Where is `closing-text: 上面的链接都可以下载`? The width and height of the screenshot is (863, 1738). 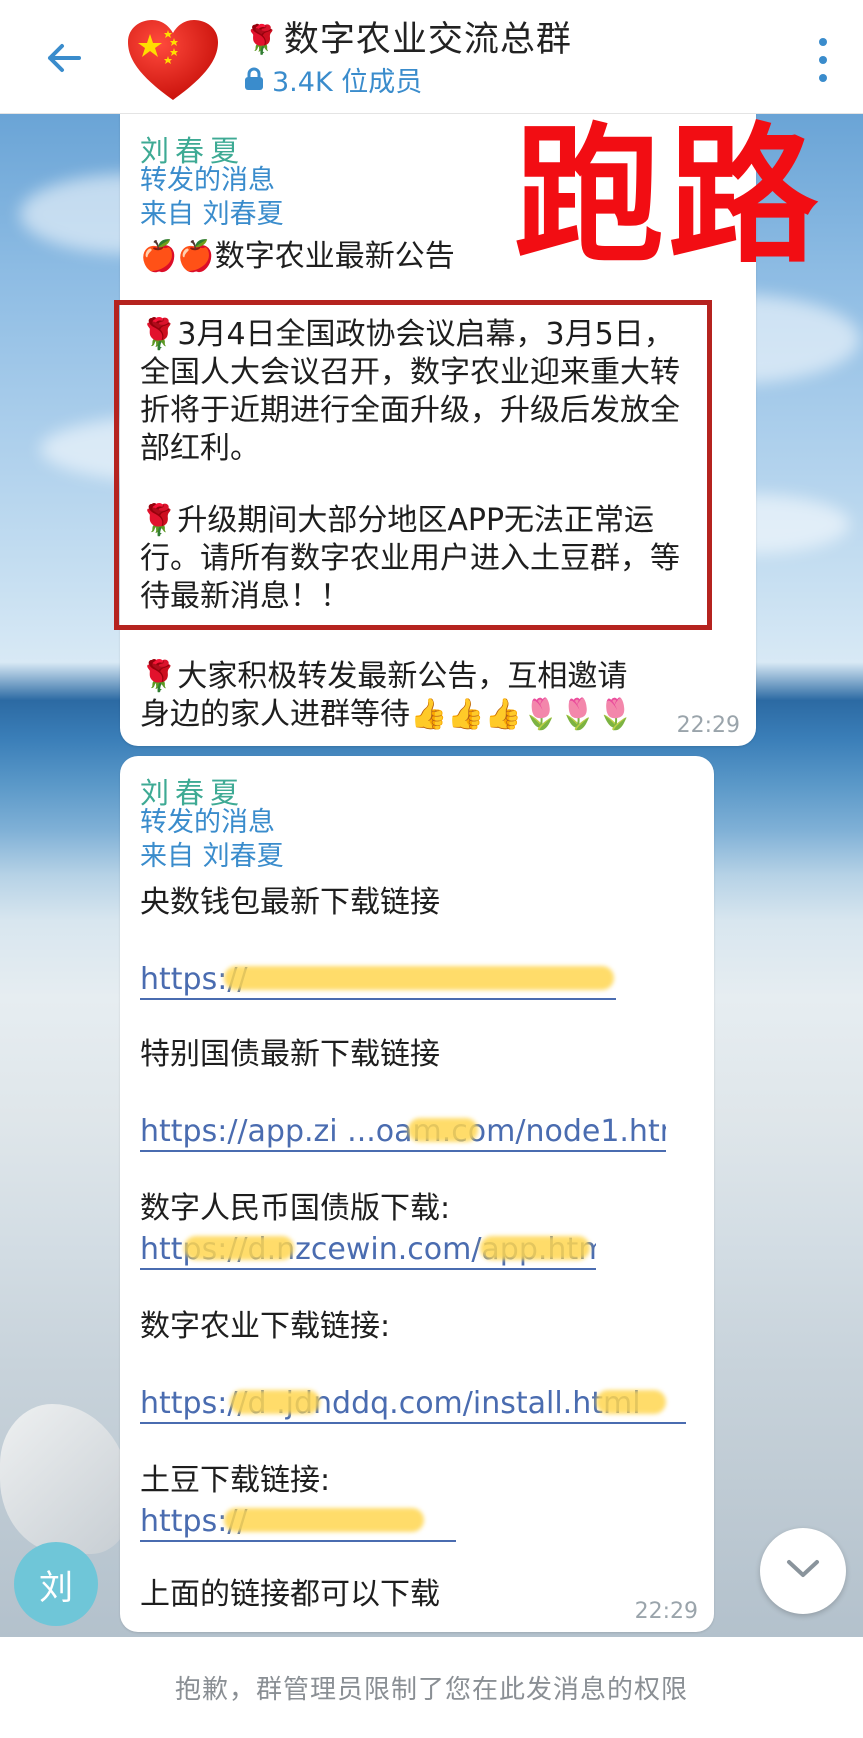 closing-text: 上面的链接都可以下载 is located at coordinates (290, 1594).